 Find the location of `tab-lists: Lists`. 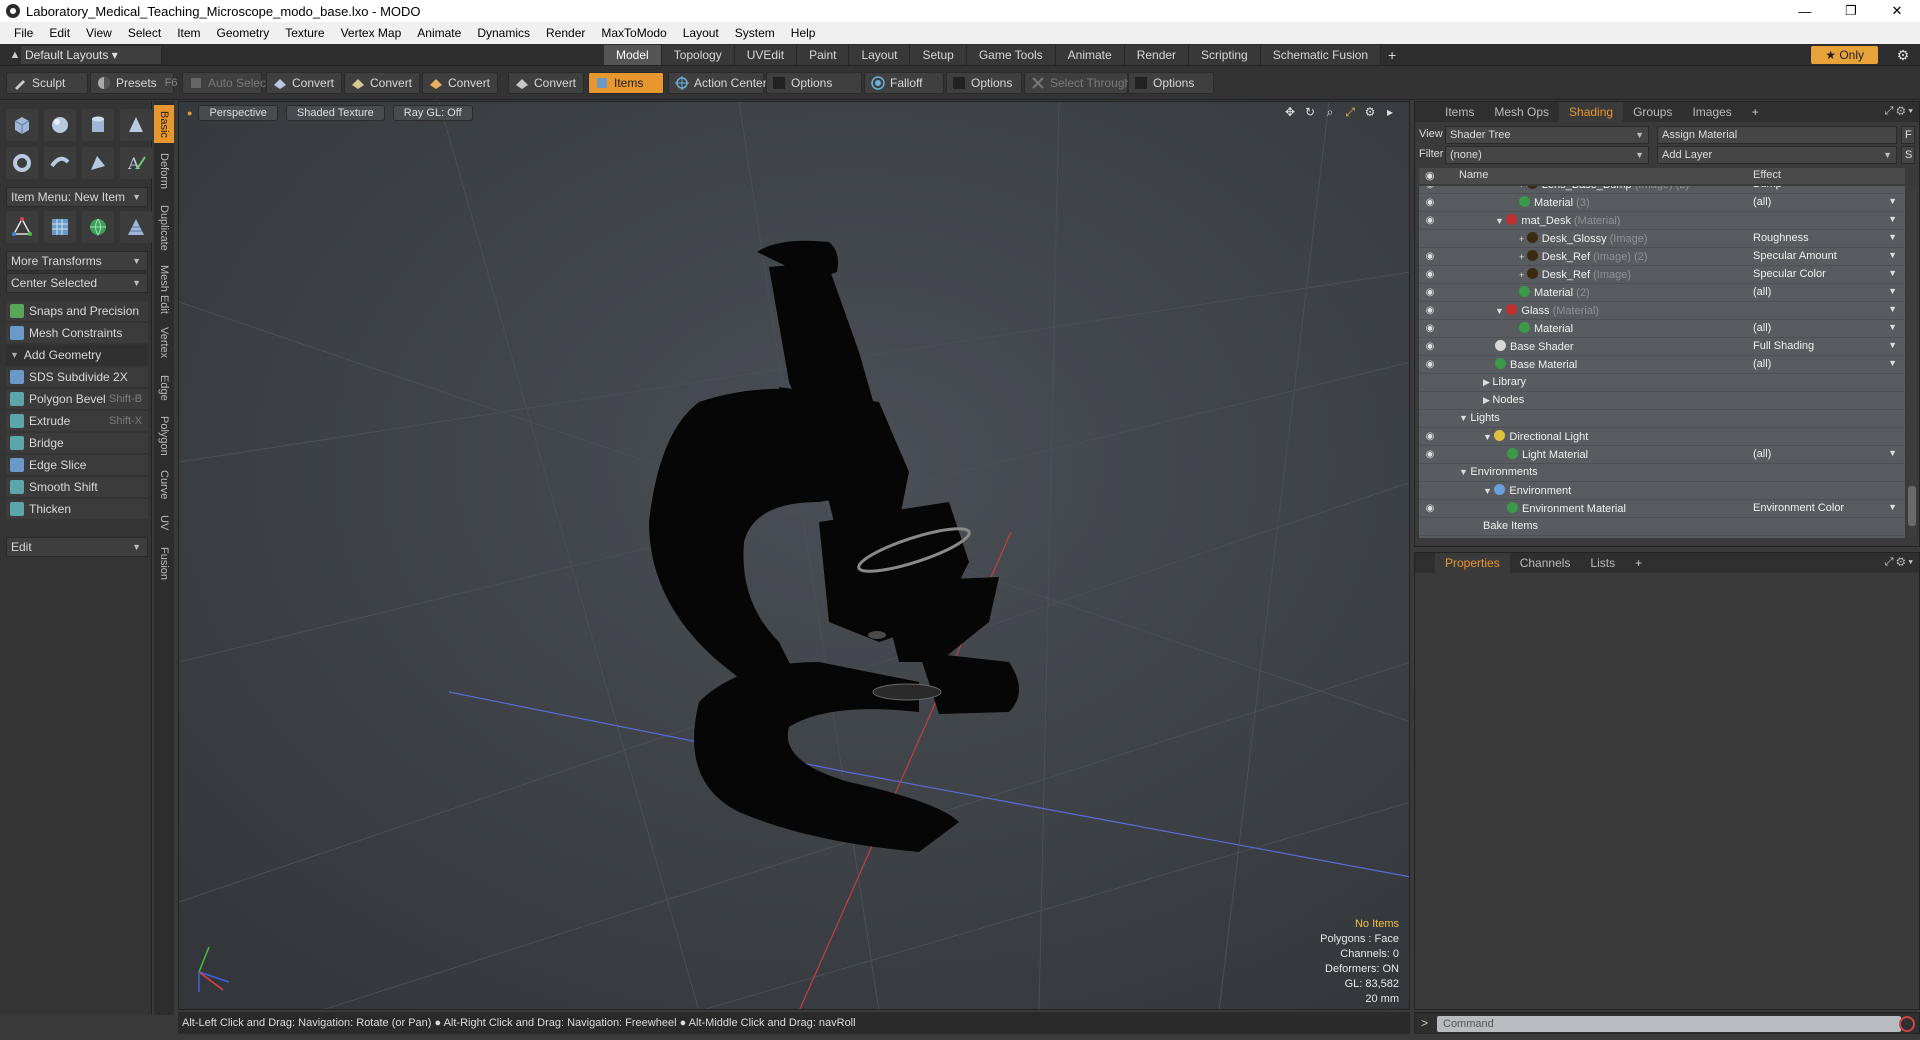

tab-lists: Lists is located at coordinates (1602, 563).